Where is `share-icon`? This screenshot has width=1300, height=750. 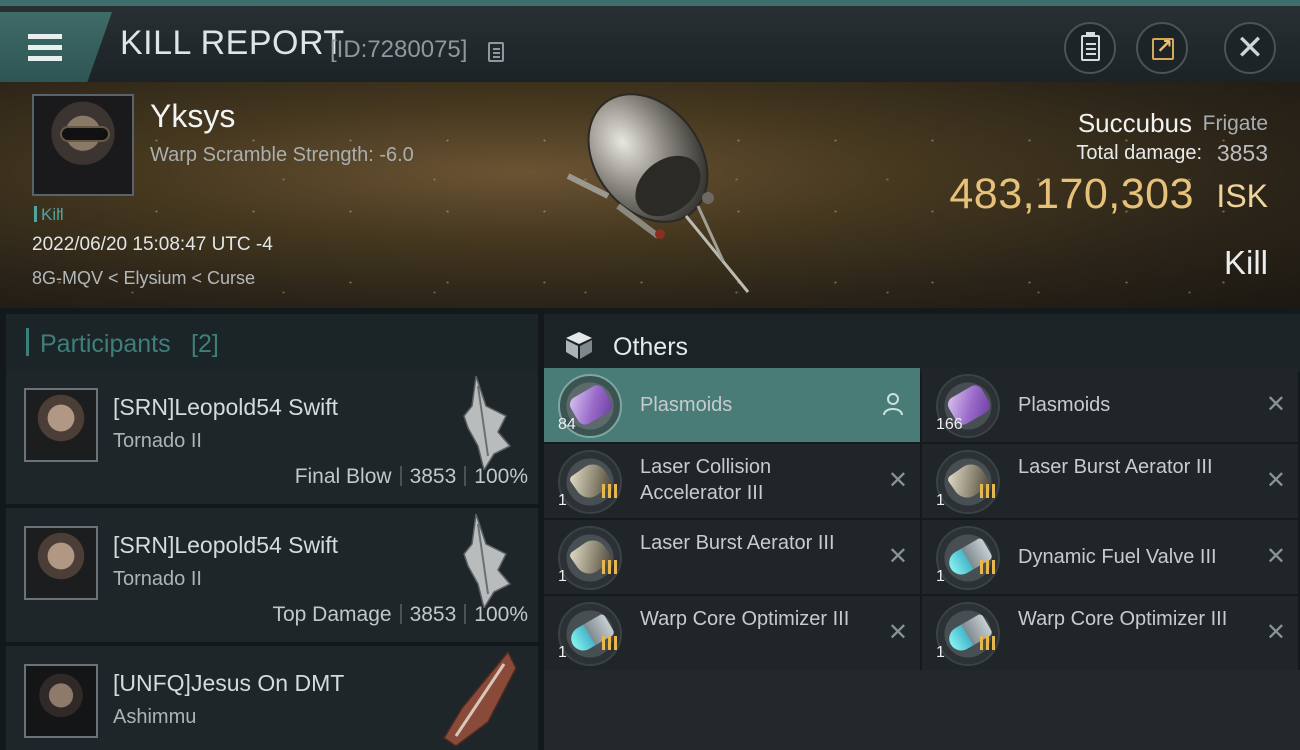 share-icon is located at coordinates (1163, 47).